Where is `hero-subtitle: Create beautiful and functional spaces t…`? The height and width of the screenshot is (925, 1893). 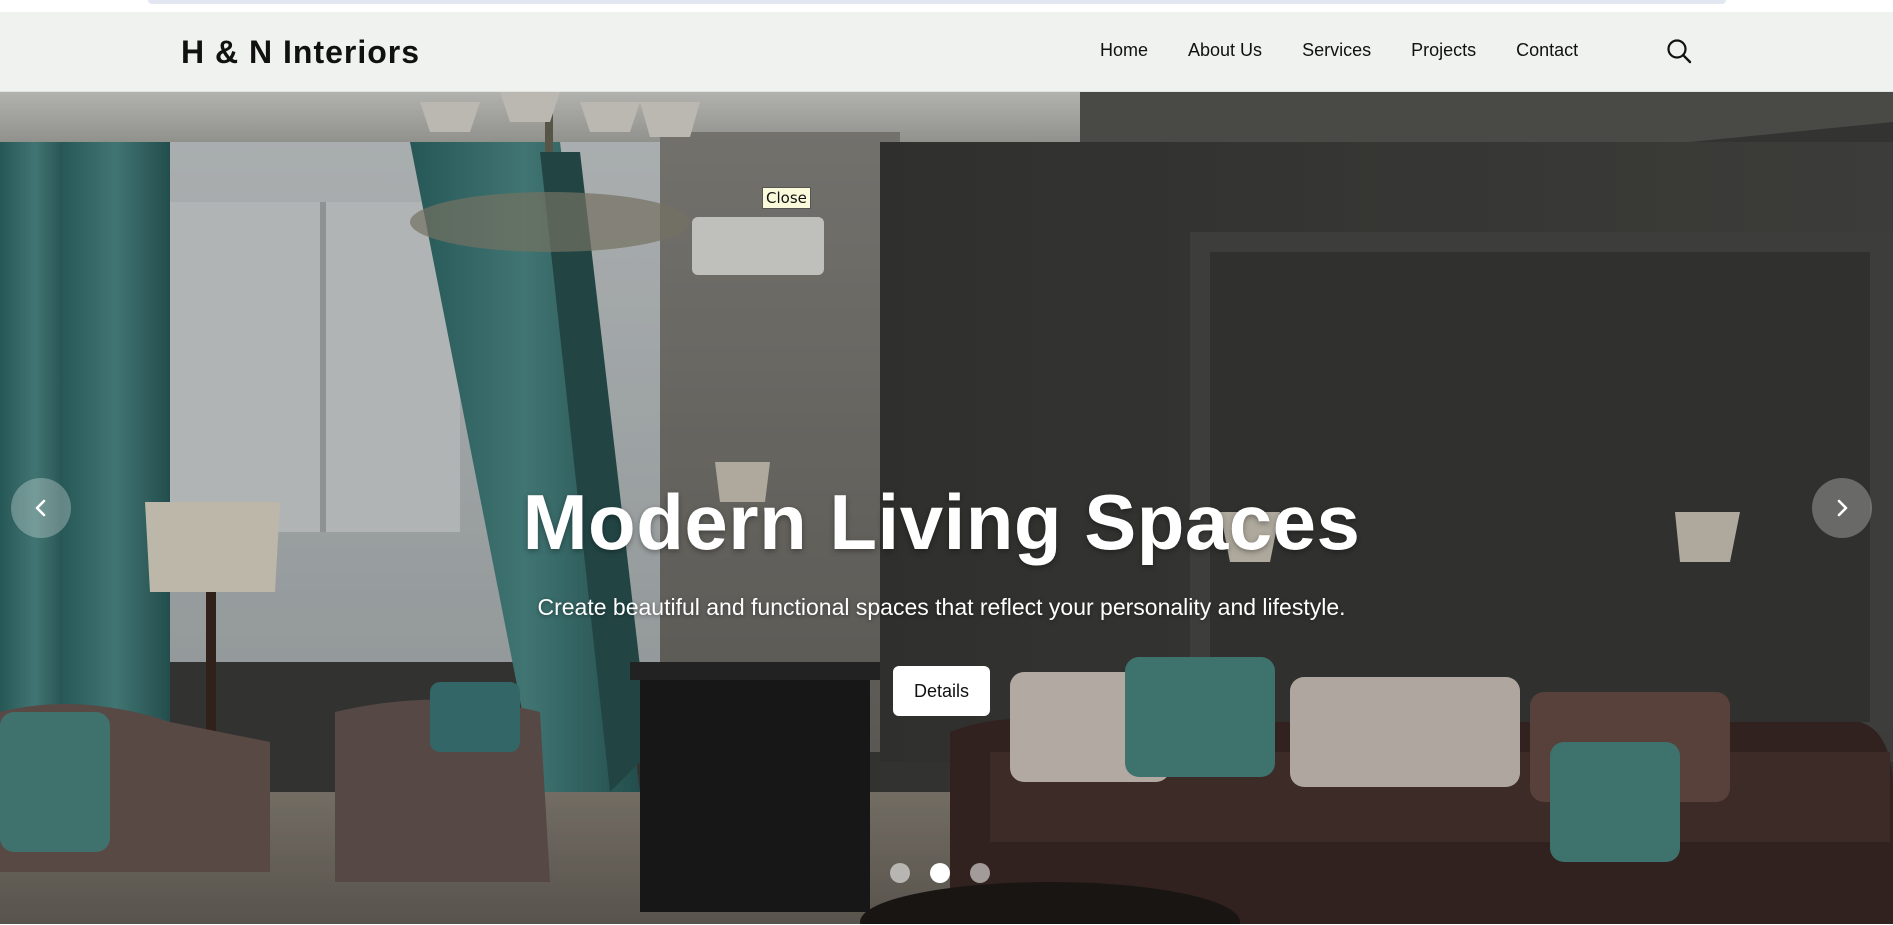
hero-subtitle: Create beautiful and functional spaces t… is located at coordinates (941, 607).